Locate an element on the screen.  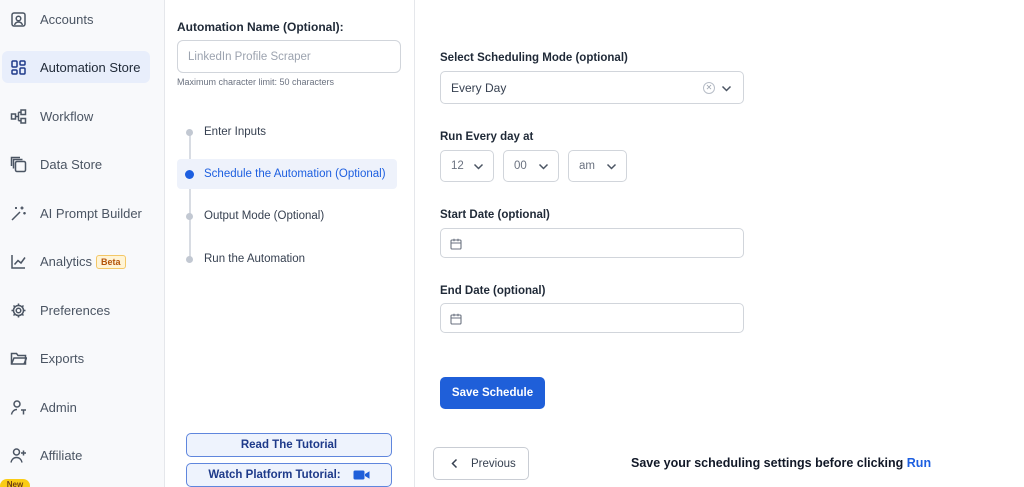
start-date-input is located at coordinates (592, 243).